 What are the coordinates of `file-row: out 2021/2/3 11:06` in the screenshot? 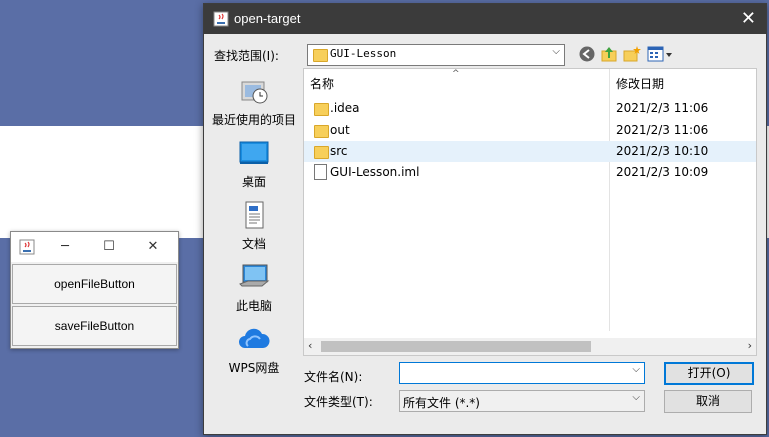 It's located at (530, 130).